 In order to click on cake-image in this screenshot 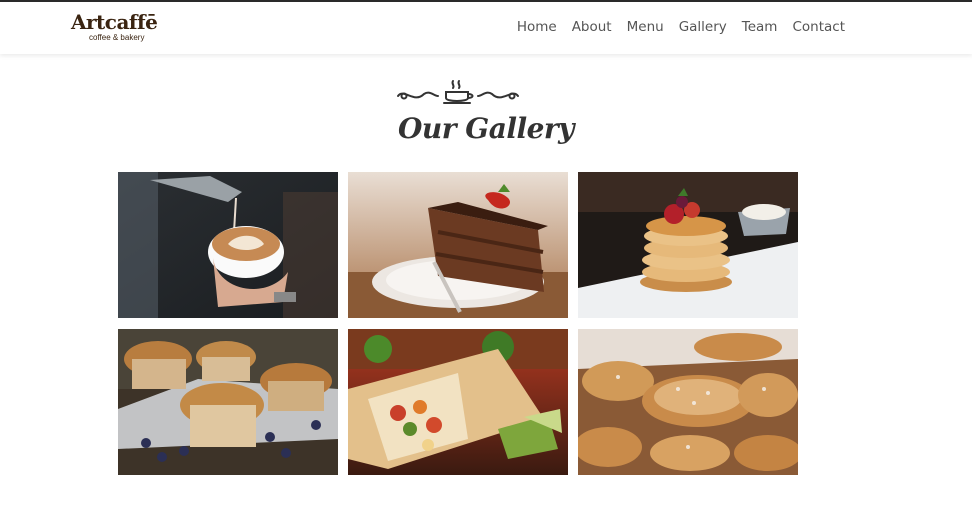, I will do `click(458, 245)`.